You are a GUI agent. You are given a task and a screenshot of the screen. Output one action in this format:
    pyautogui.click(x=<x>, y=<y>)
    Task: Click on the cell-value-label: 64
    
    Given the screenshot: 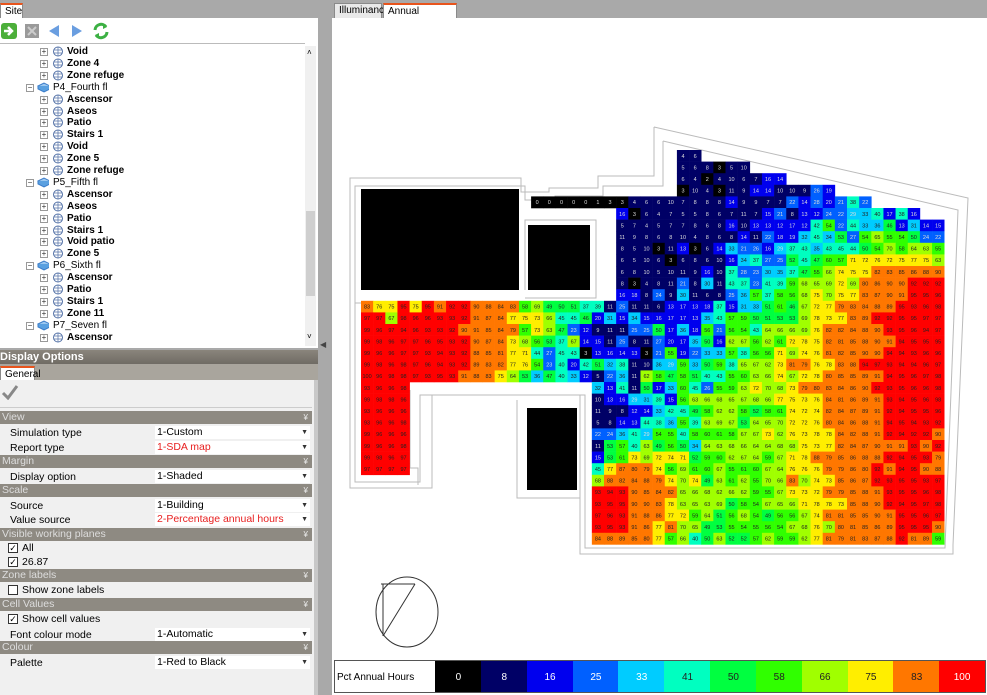 What is the action you would take?
    pyautogui.click(x=707, y=516)
    